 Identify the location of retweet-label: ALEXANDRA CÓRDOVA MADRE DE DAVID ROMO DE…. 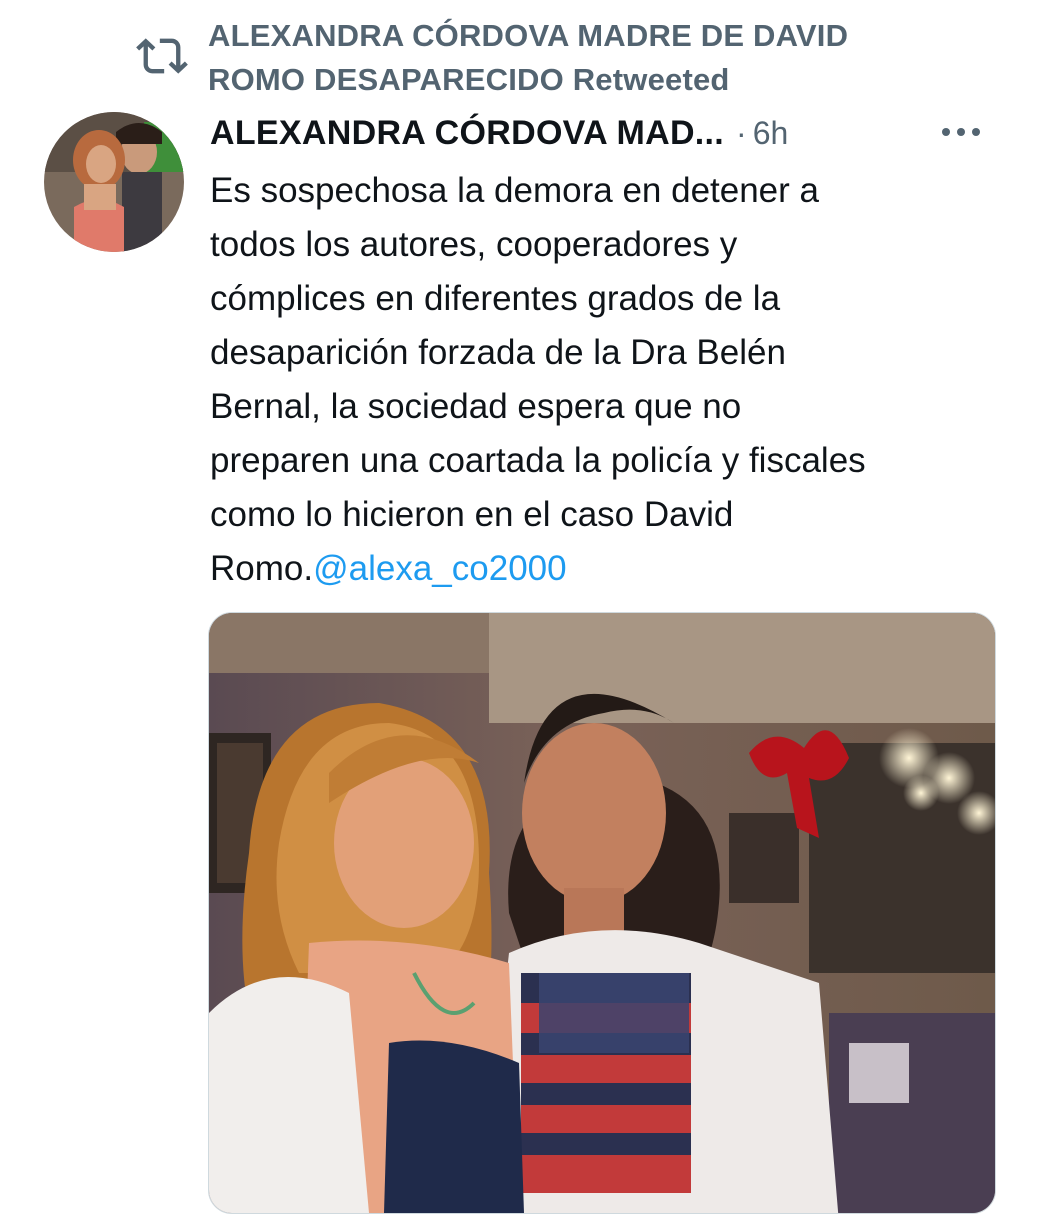
(528, 58).